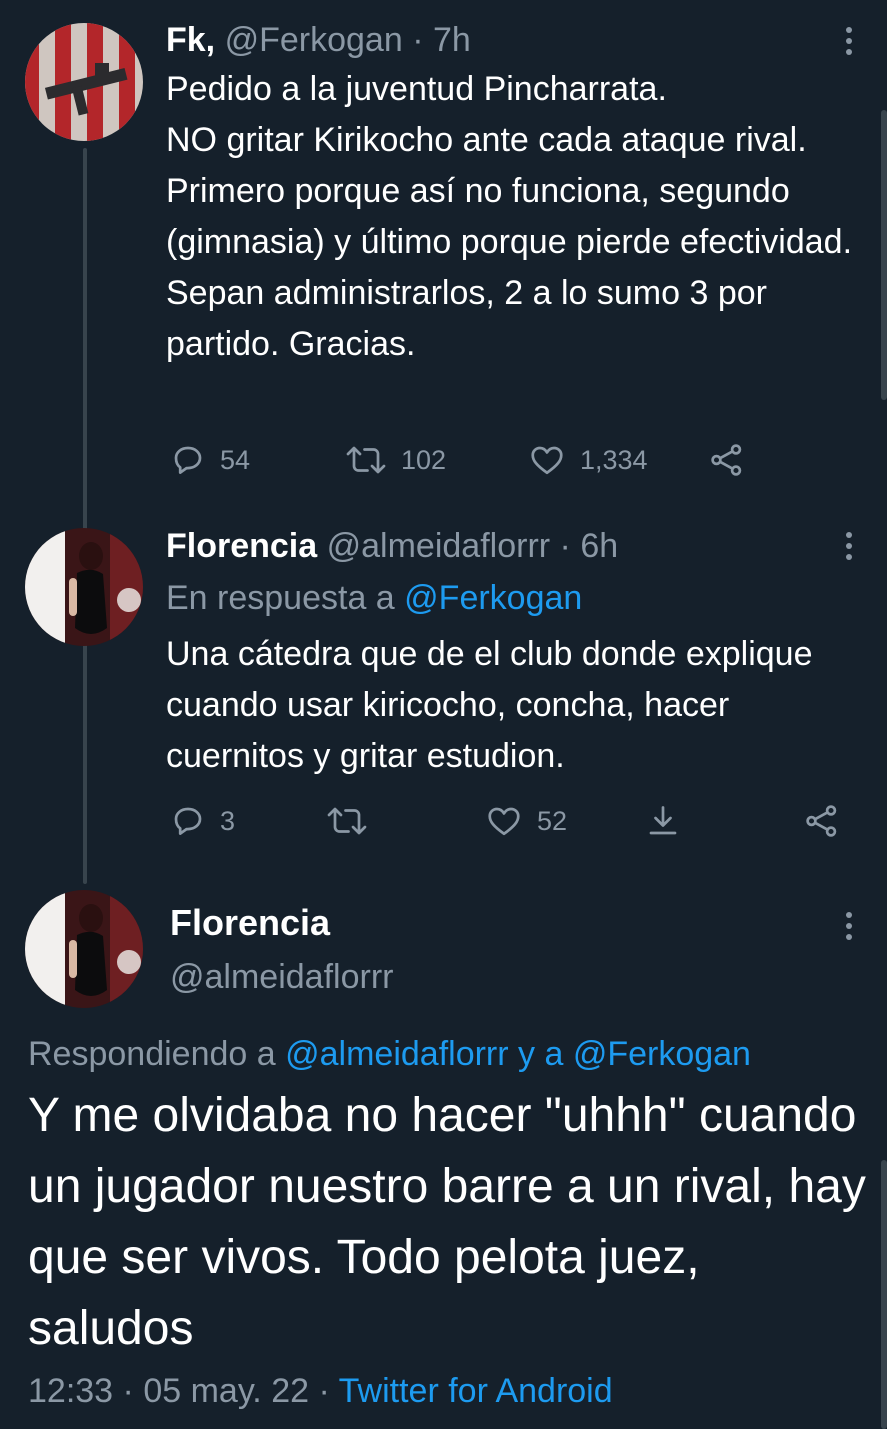  What do you see at coordinates (614, 459) in the screenshot?
I see `like-count: 1,334` at bounding box center [614, 459].